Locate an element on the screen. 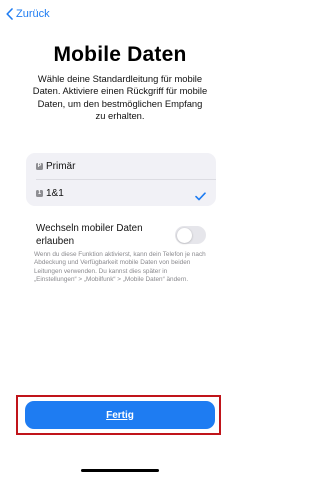 This screenshot has width=320, height=479. page-title: Mobile Daten is located at coordinates (120, 54).